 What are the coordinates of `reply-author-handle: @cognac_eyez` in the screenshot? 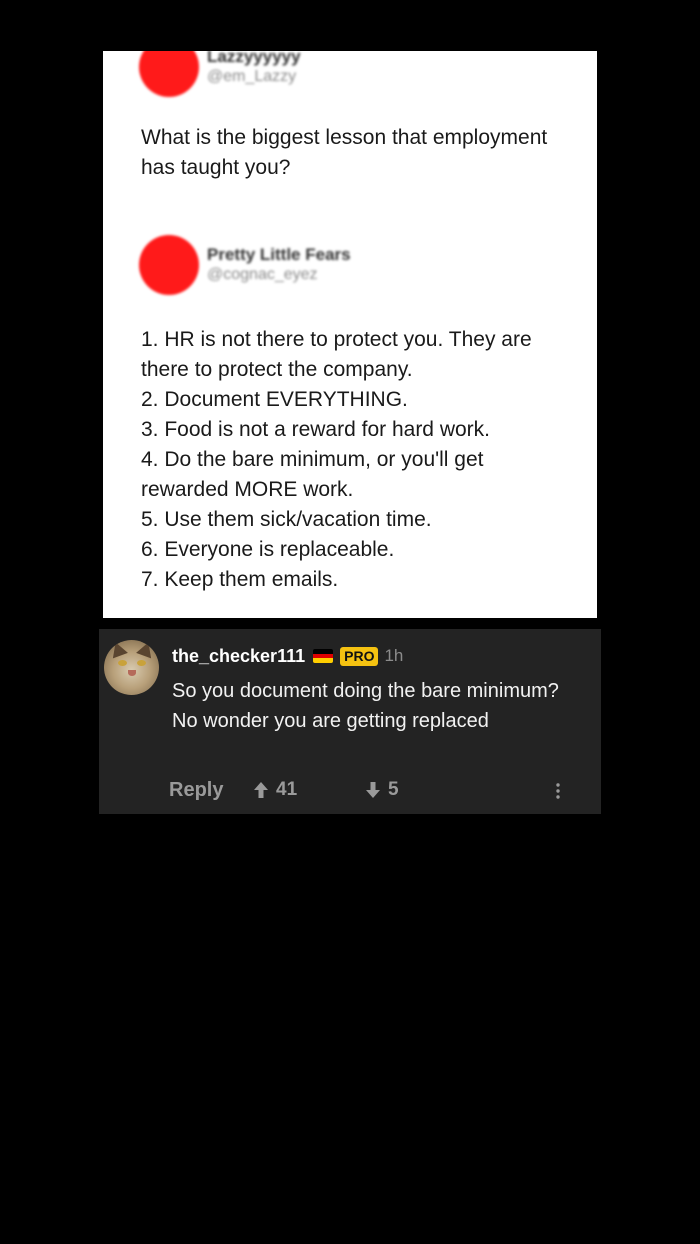 It's located at (262, 274).